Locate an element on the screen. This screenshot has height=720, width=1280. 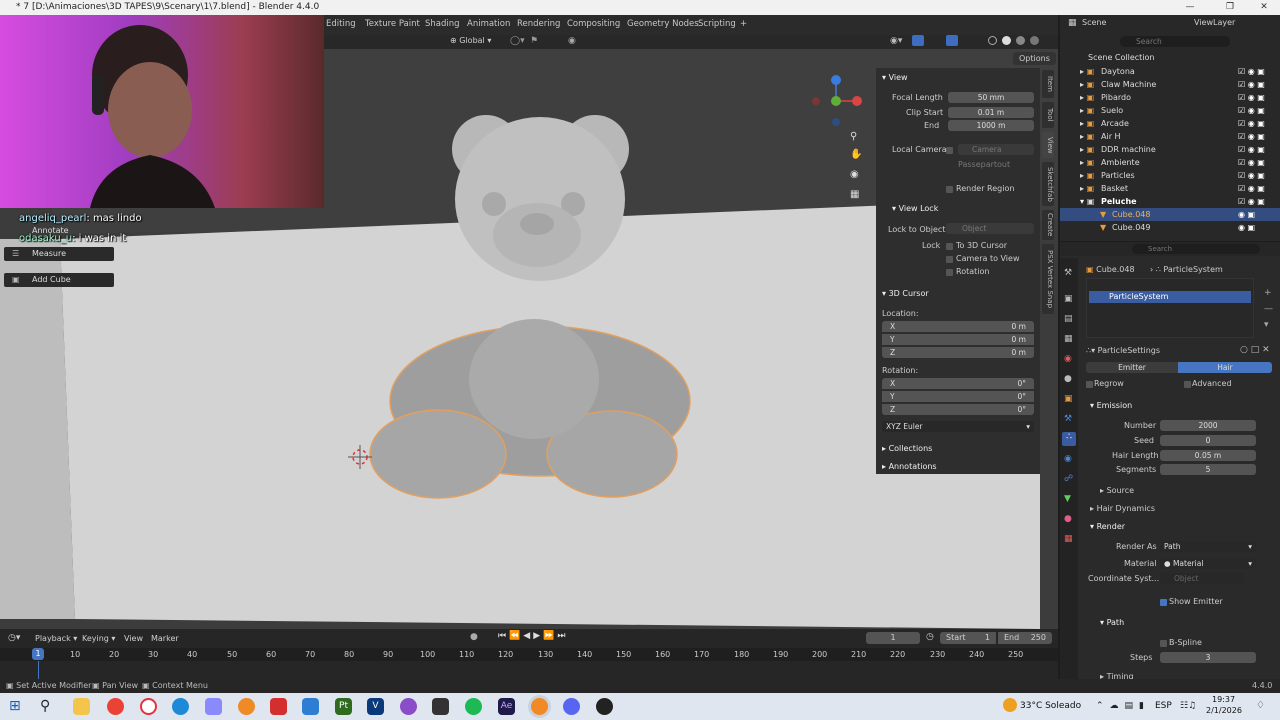
clip-end-field: 1000 m is located at coordinates (991, 125).